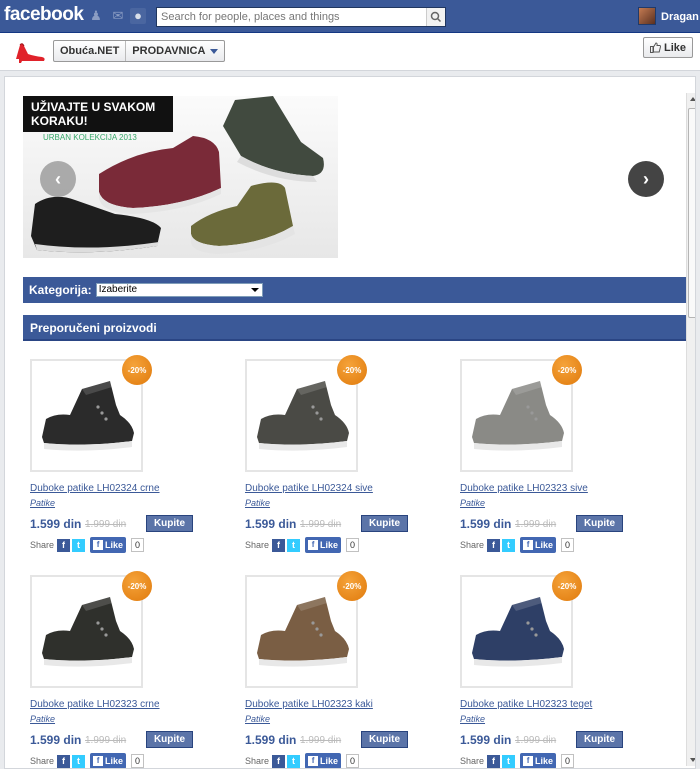  What do you see at coordinates (354, 290) in the screenshot?
I see `category-bar: Kategorija: Izaberite` at bounding box center [354, 290].